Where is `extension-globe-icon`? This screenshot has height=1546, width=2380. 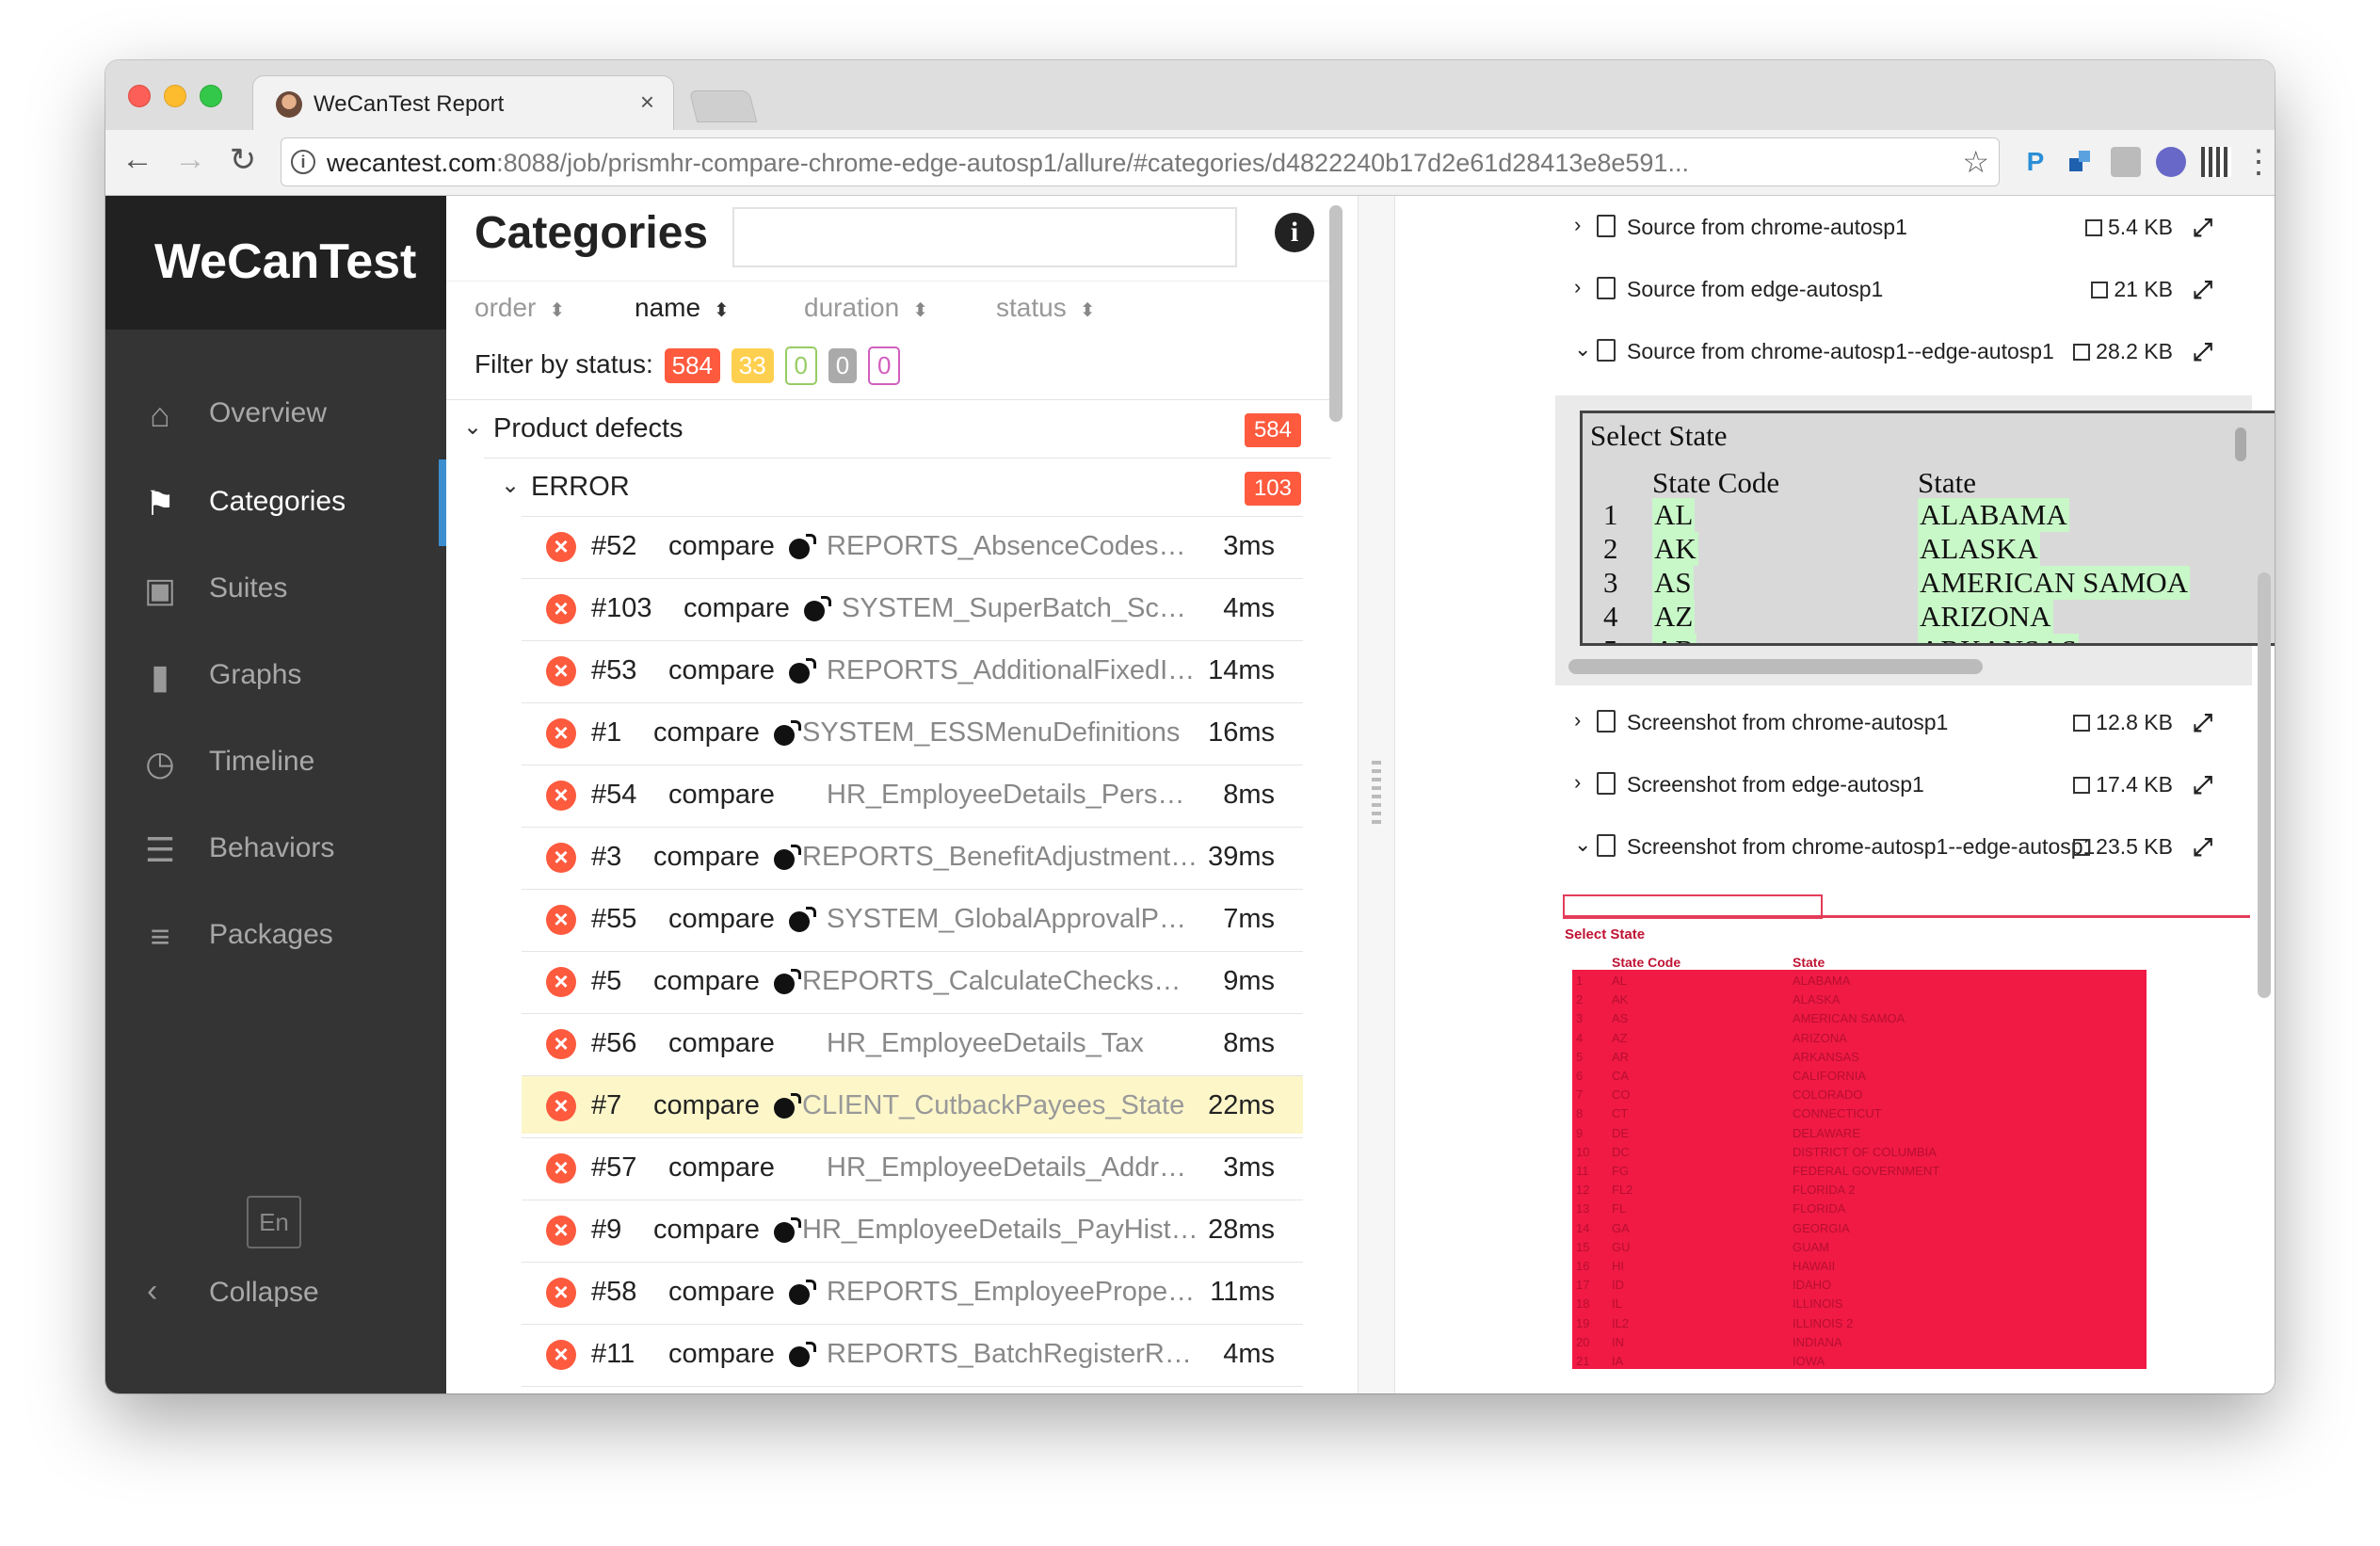 extension-globe-icon is located at coordinates (2171, 162).